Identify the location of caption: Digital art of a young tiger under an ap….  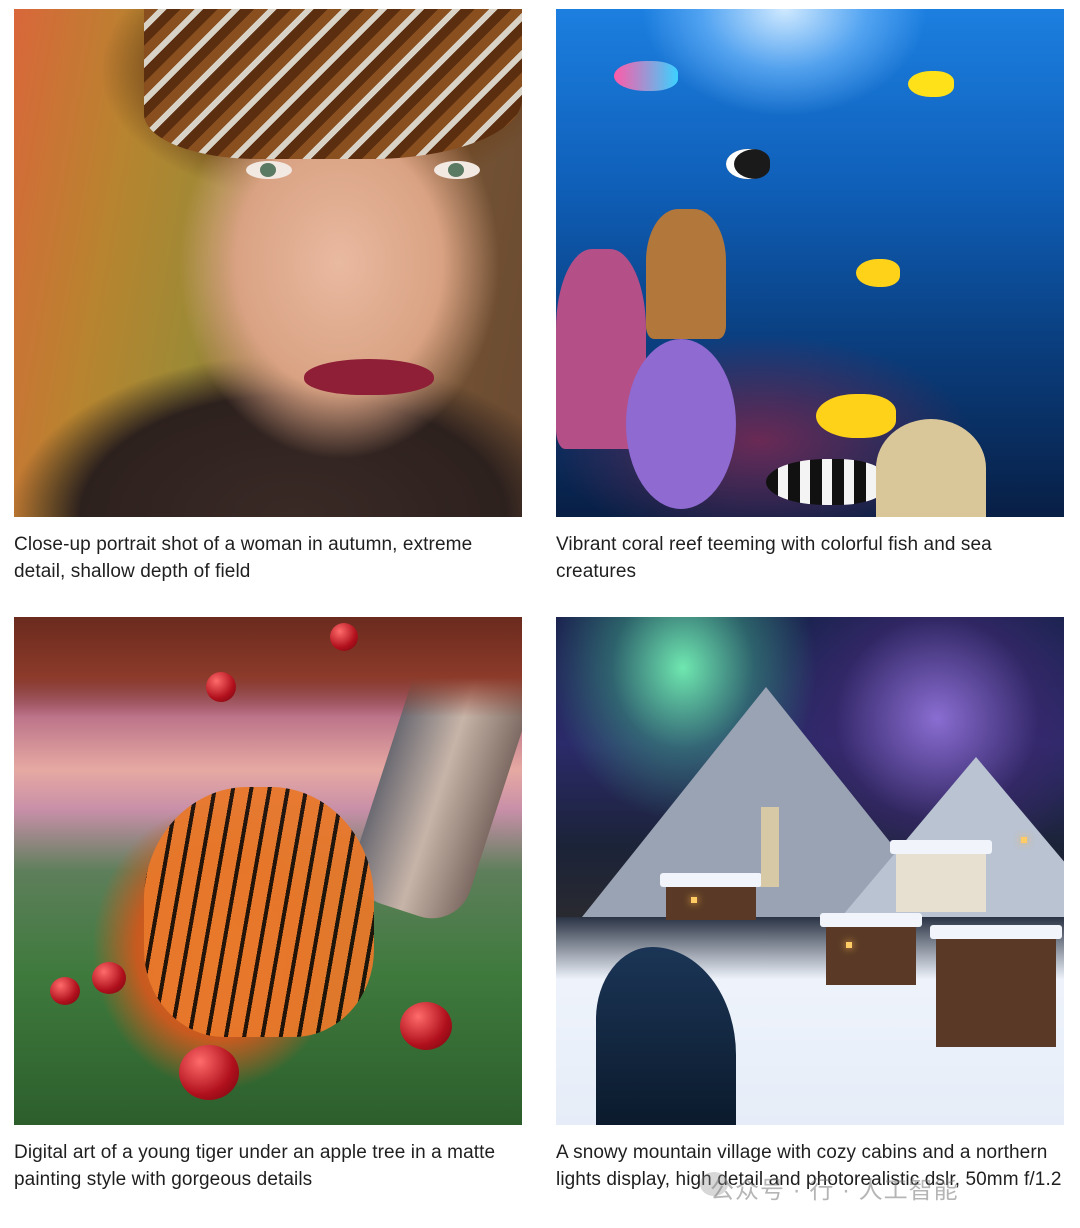
(255, 1166).